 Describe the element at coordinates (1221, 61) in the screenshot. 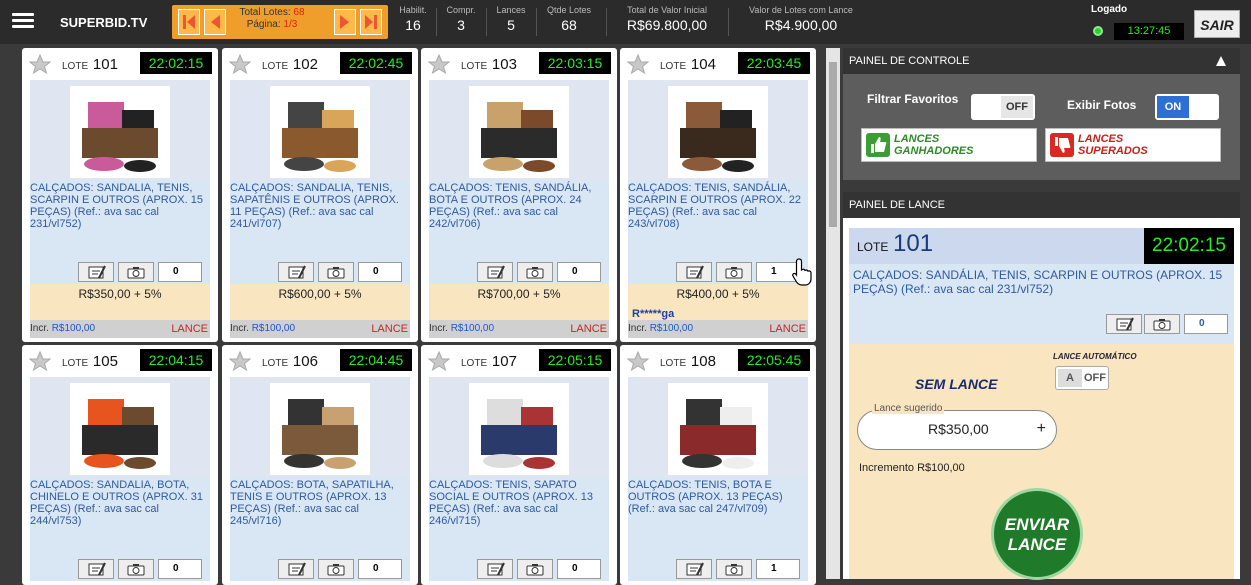

I see `collapse-arrow-icon` at that location.